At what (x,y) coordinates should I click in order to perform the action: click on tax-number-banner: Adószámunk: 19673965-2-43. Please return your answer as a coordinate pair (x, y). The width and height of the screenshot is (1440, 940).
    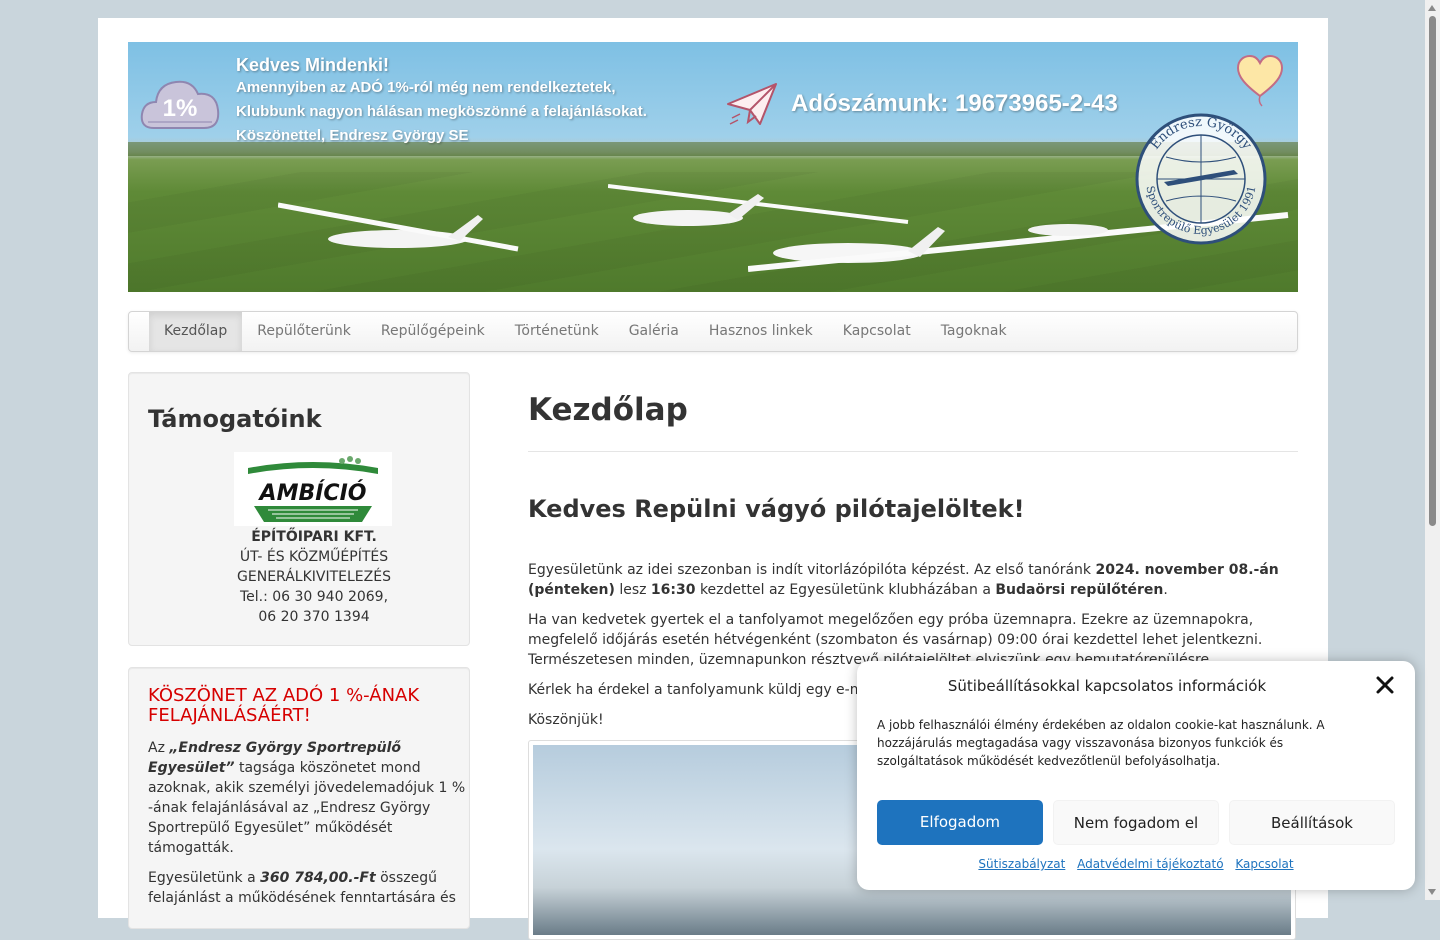
    Looking at the image, I should click on (954, 103).